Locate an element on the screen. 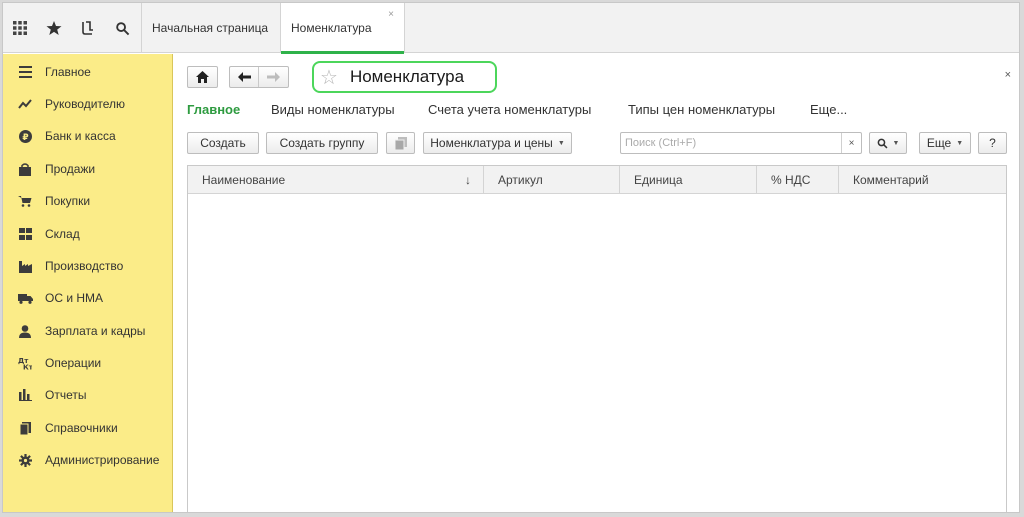  create-group-button: Создать группу is located at coordinates (322, 143).